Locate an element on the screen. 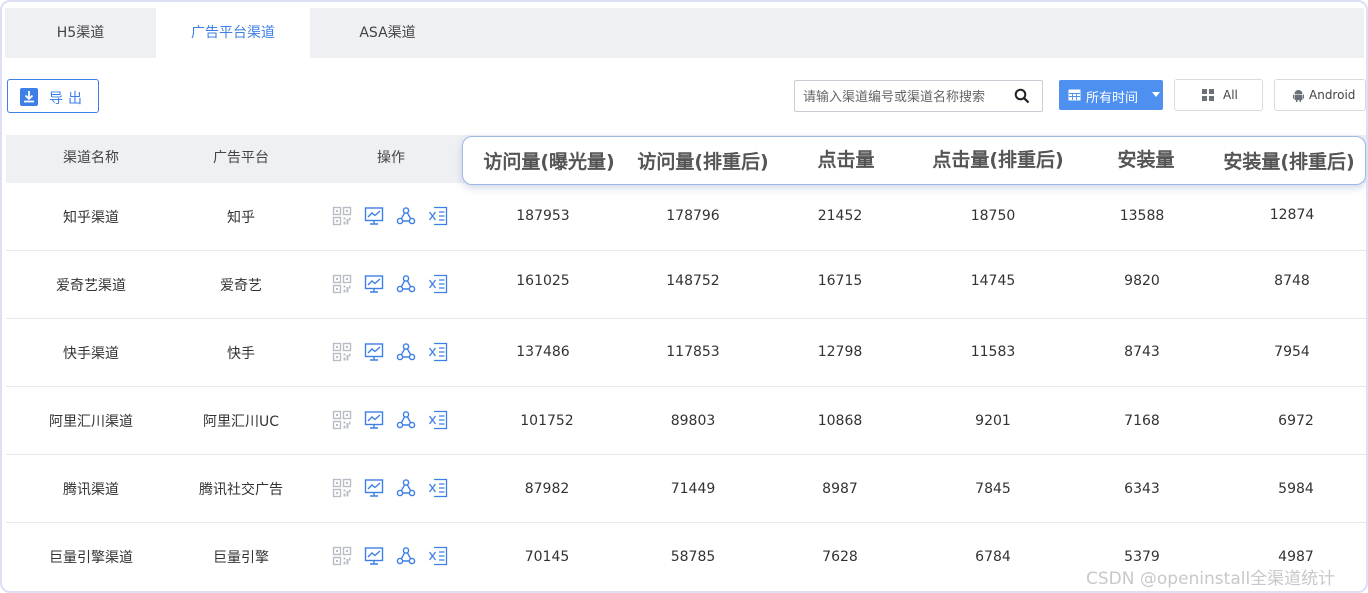 The width and height of the screenshot is (1368, 593). column-header-channel-name: 渠道名称 is located at coordinates (91, 158).